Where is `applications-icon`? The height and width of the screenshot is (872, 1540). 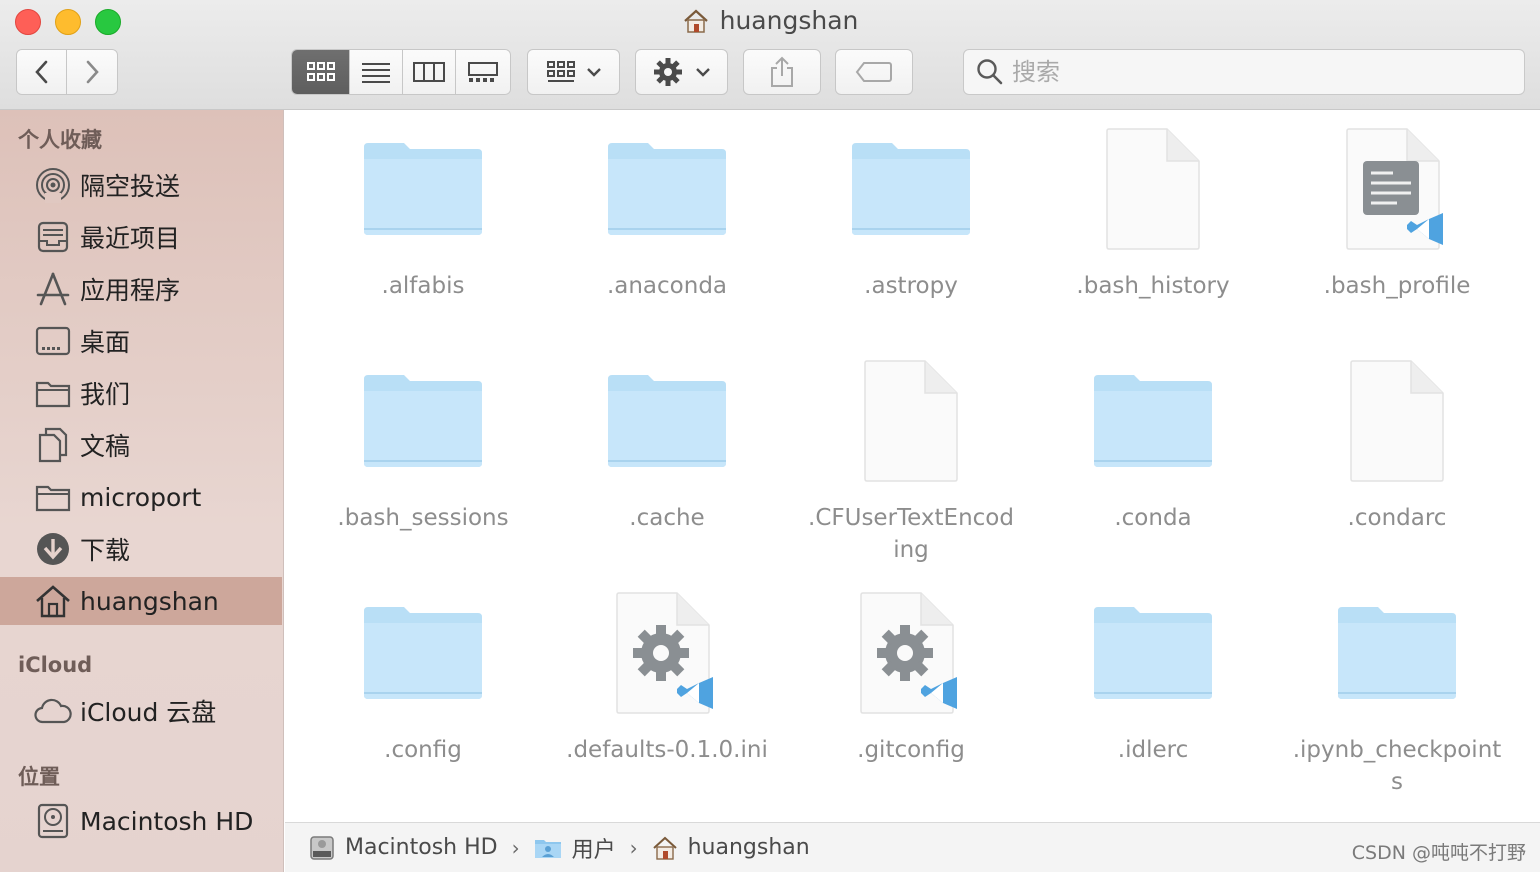 applications-icon is located at coordinates (53, 289).